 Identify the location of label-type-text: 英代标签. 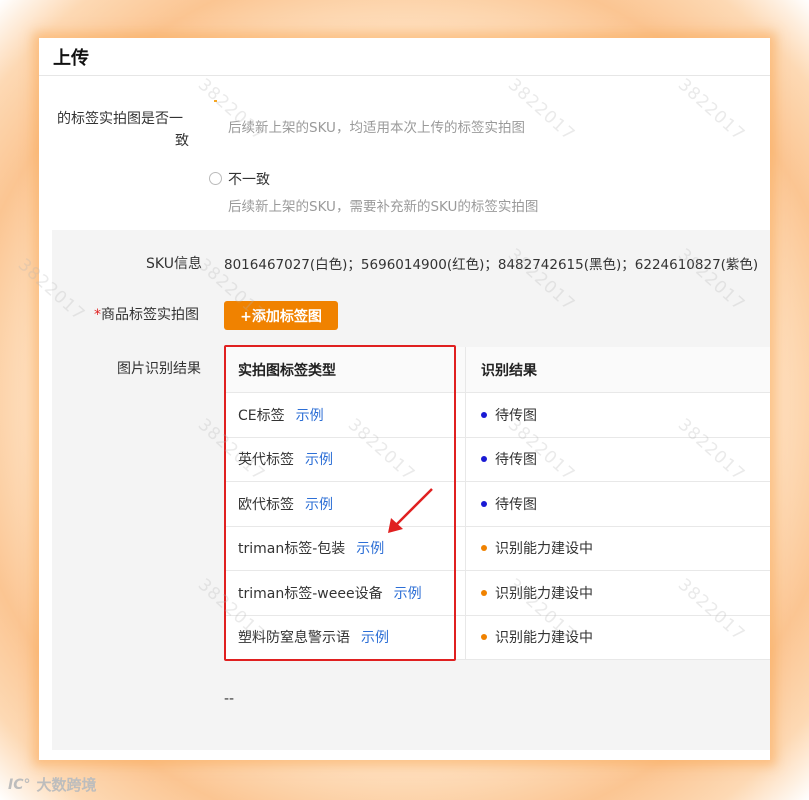
(266, 460).